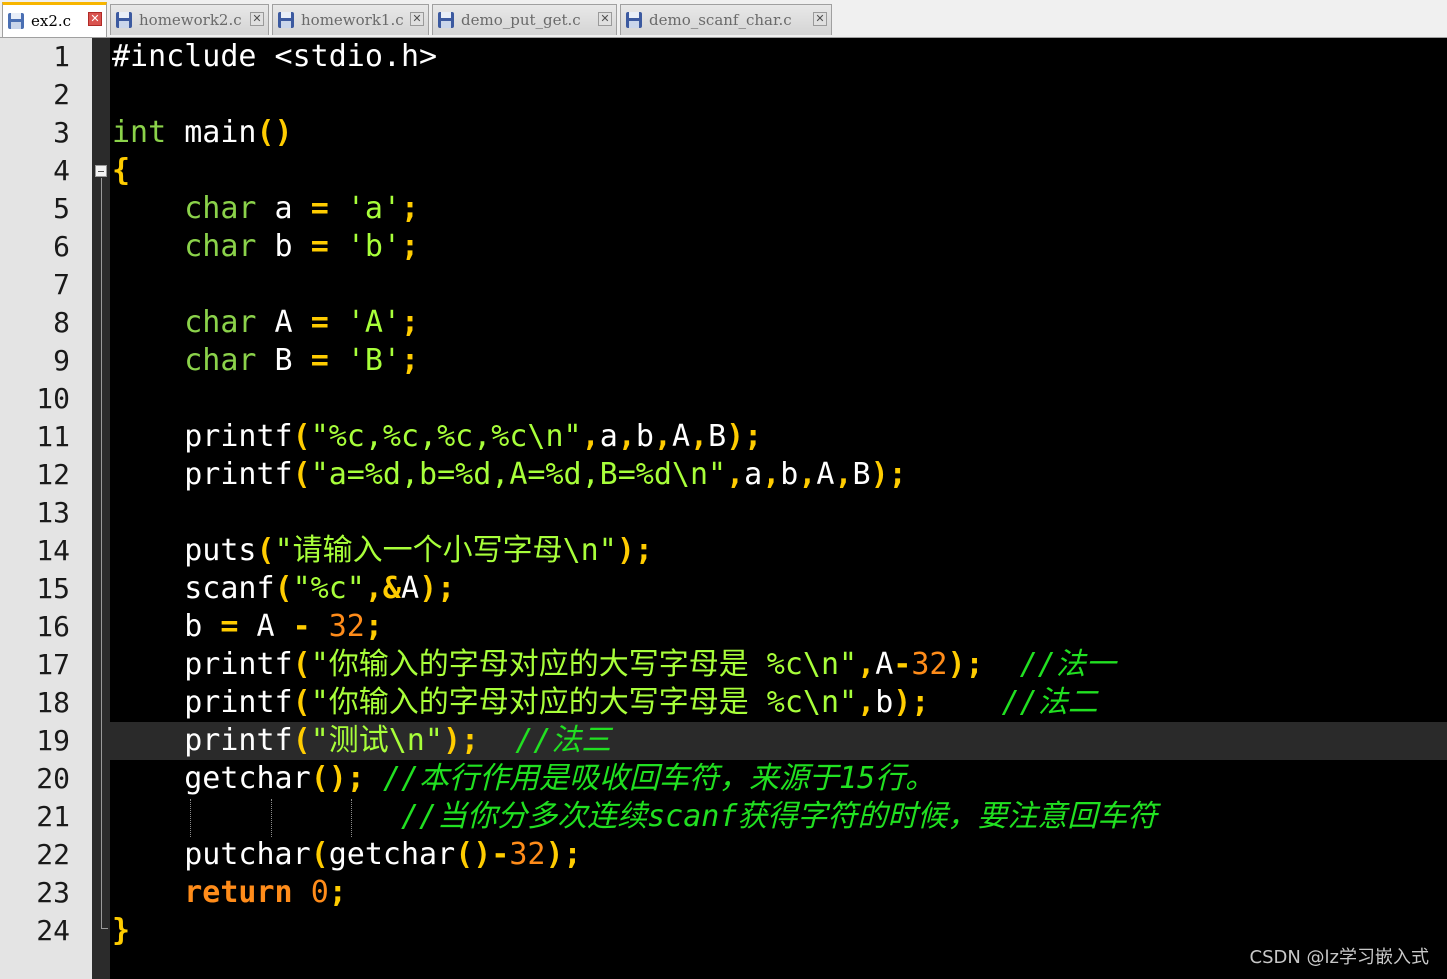  Describe the element at coordinates (437, 437) in the screenshot. I see `code-line: printf("%c,%c,%c,%c\n",a,b,A,B);` at that location.